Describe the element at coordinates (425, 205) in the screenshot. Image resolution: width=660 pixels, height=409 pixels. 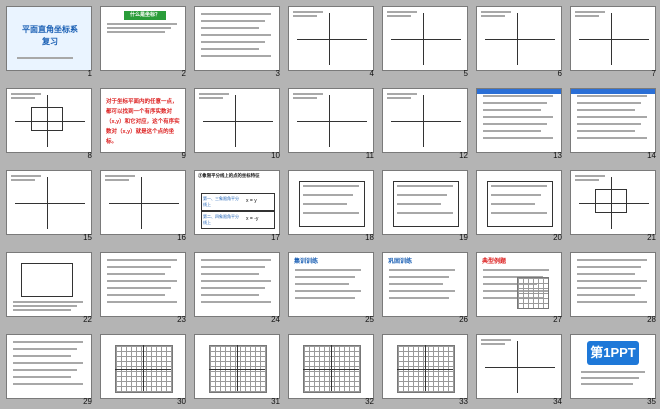
I see `slide-thumbnail: 19` at that location.